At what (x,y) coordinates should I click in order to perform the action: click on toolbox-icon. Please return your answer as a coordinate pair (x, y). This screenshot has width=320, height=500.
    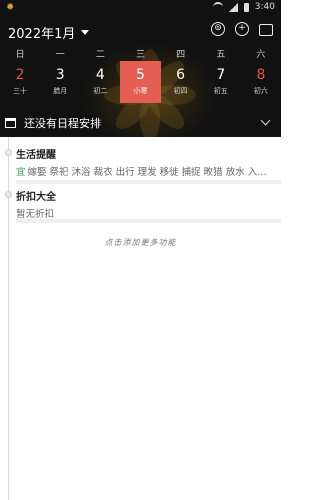
    Looking at the image, I should click on (266, 30).